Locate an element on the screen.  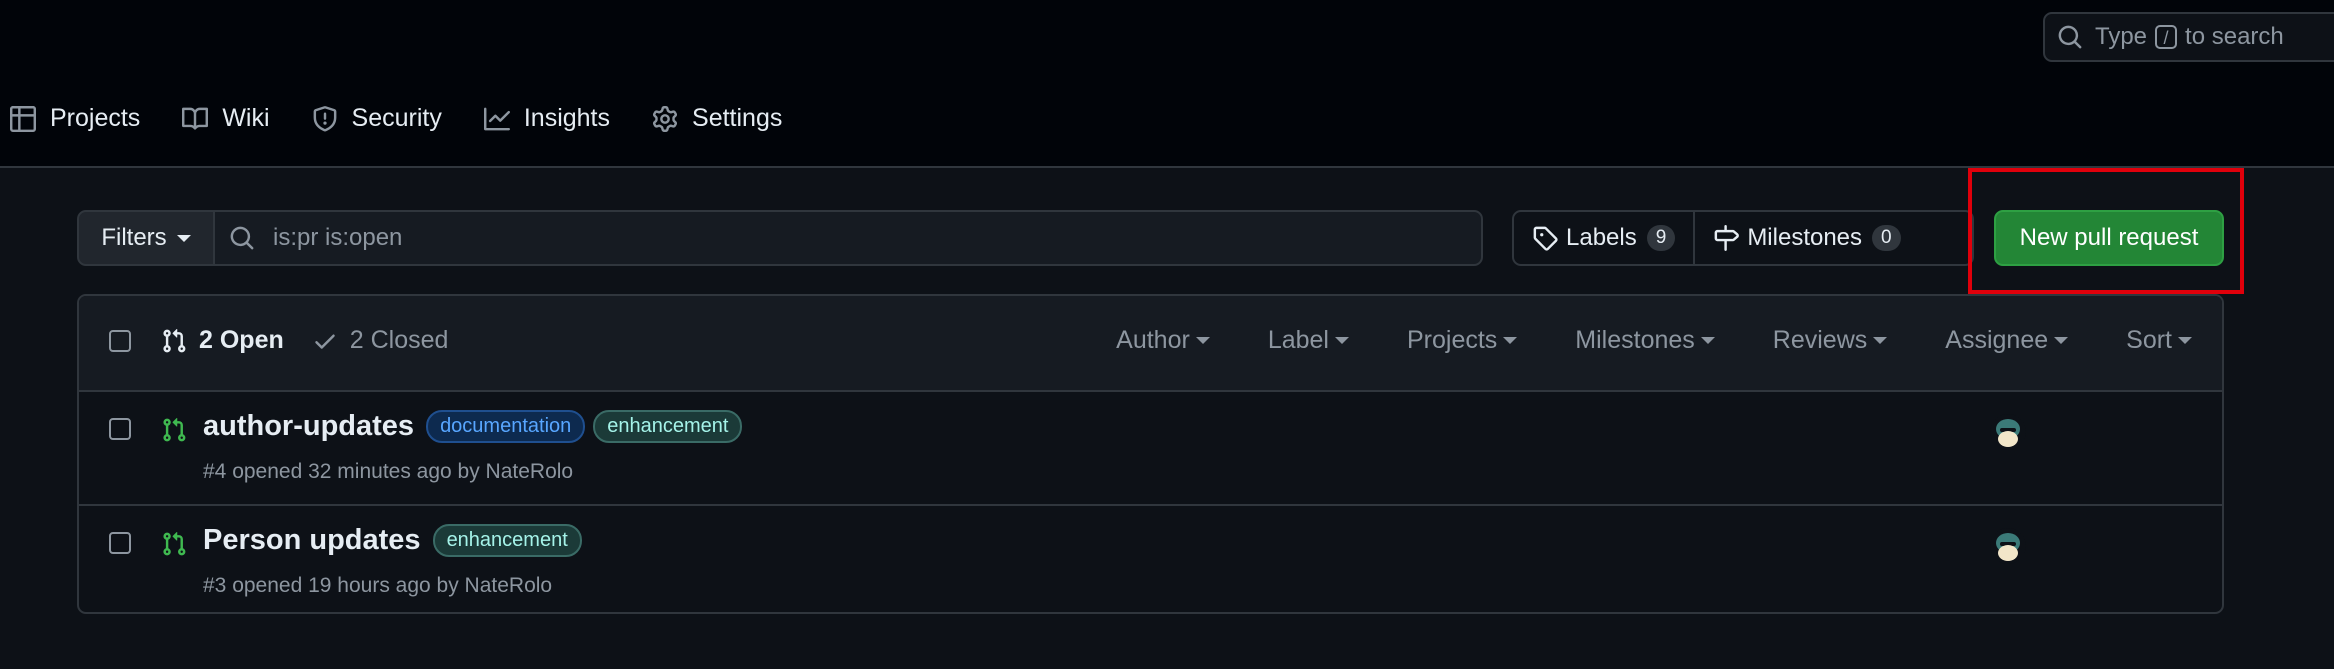
author-filter-dropdown: Author is located at coordinates (1163, 340).